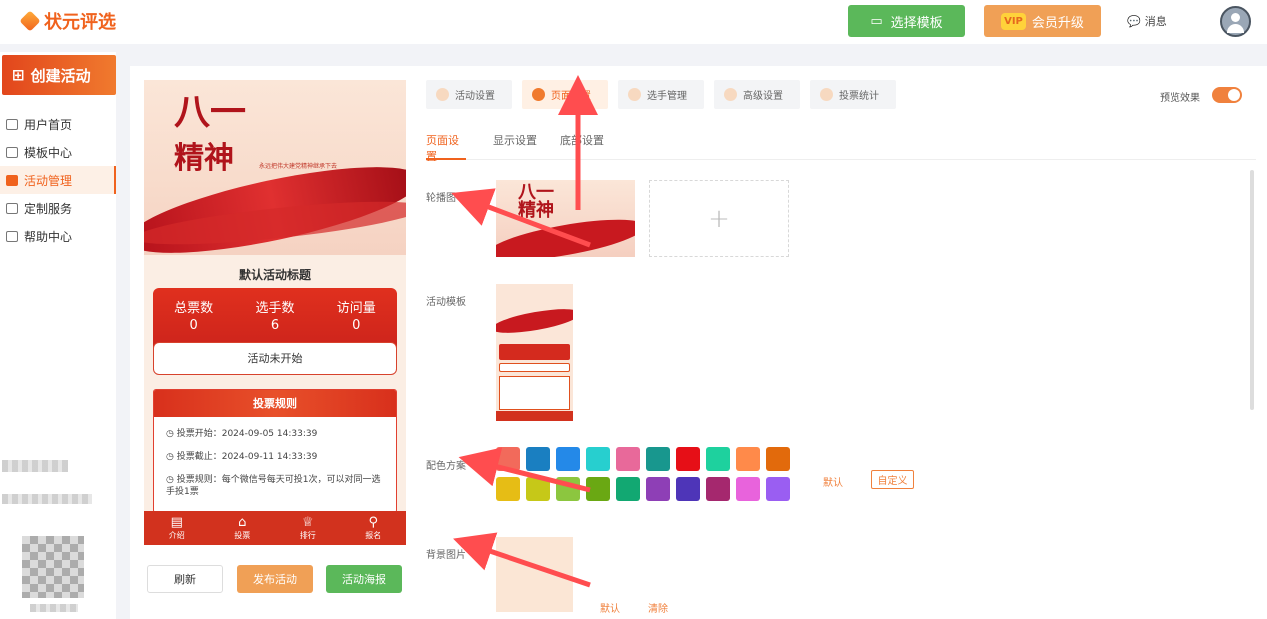 The image size is (1267, 619). Describe the element at coordinates (515, 146) in the screenshot. I see `subtab-display-settings: 显示设置` at that location.